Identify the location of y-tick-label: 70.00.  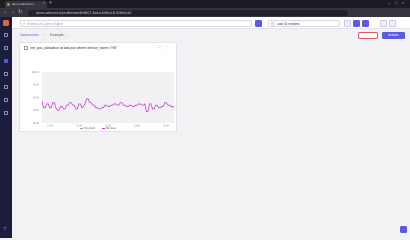
(36, 110).